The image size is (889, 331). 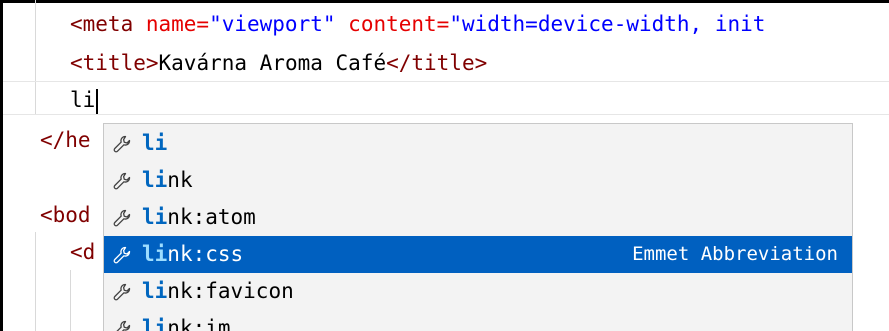 I want to click on suggest-item-detail: Emmet Abbreviation, so click(x=735, y=254).